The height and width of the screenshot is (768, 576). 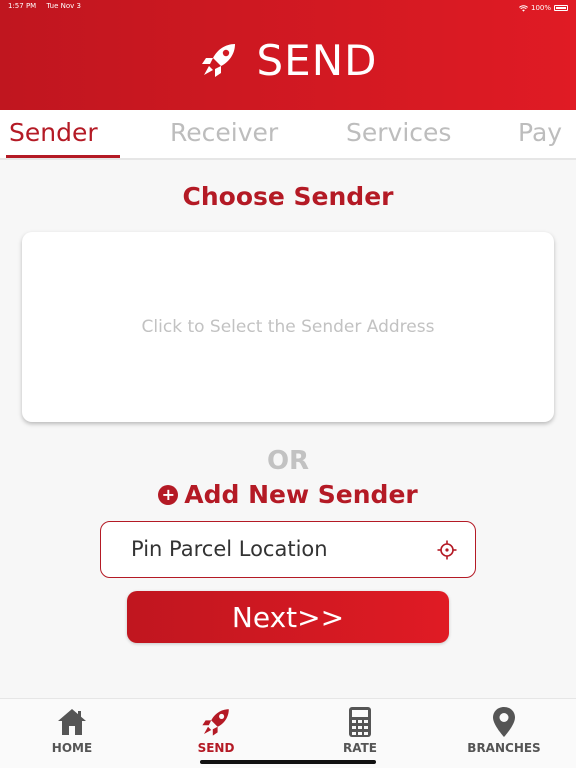 What do you see at coordinates (398, 132) in the screenshot?
I see `tab-services: Services` at bounding box center [398, 132].